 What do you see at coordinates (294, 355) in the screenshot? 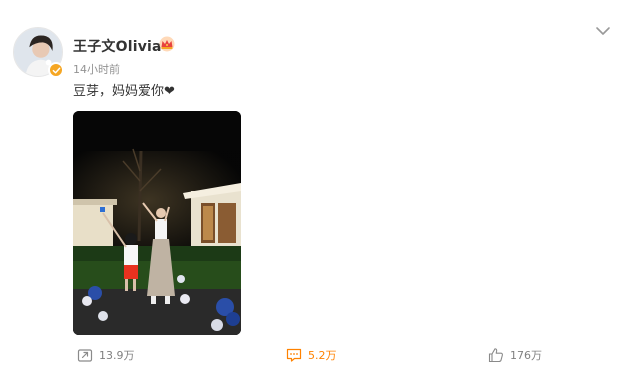
I see `comment-icon` at bounding box center [294, 355].